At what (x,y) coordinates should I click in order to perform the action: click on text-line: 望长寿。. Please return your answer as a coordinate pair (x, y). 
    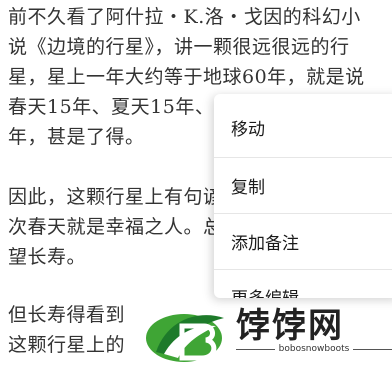
    Looking at the image, I should click on (47, 257).